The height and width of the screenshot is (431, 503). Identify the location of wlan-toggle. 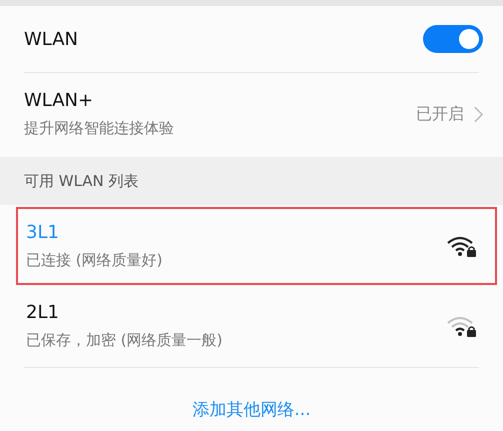
(453, 39).